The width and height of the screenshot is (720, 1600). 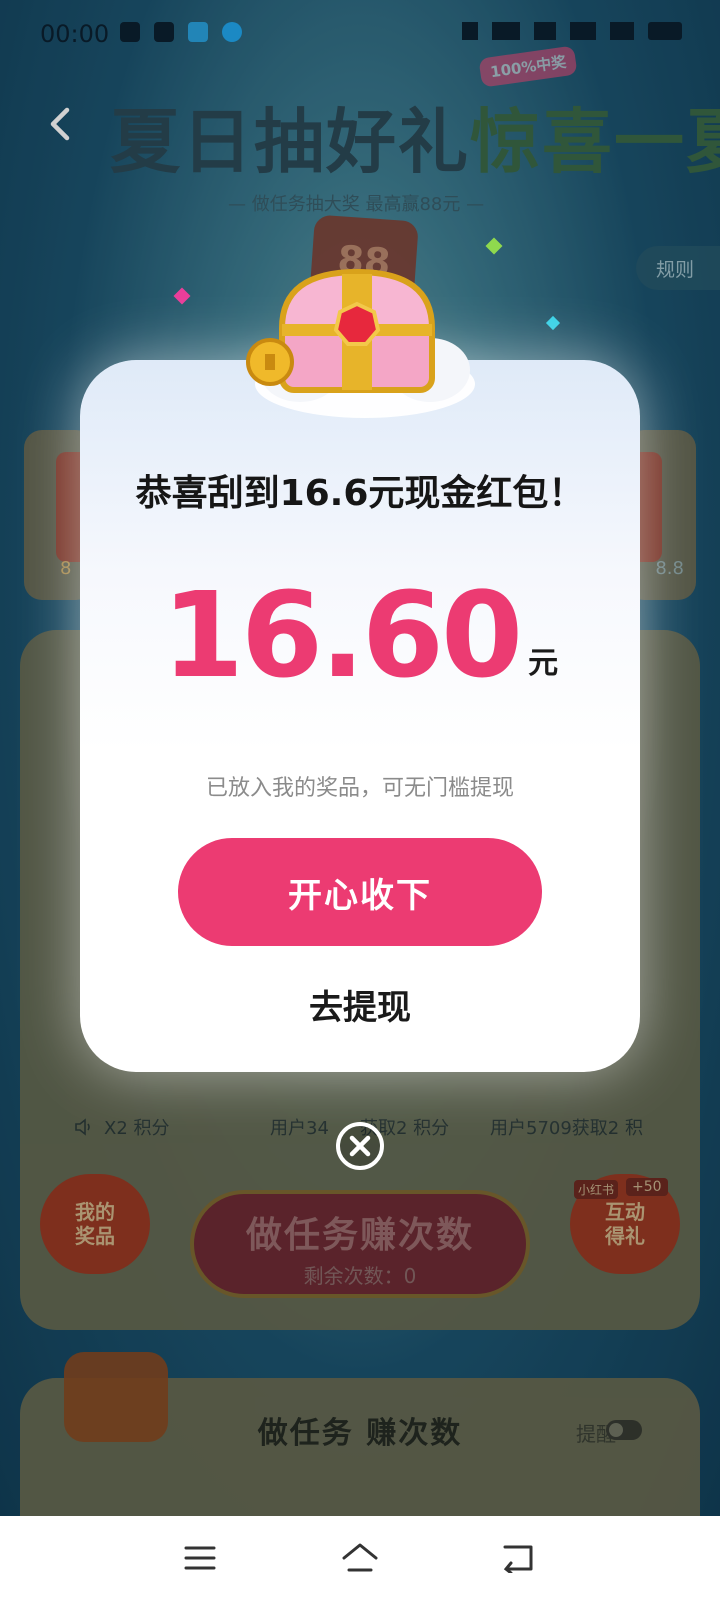 What do you see at coordinates (360, 1146) in the screenshot?
I see `close-circle-icon` at bounding box center [360, 1146].